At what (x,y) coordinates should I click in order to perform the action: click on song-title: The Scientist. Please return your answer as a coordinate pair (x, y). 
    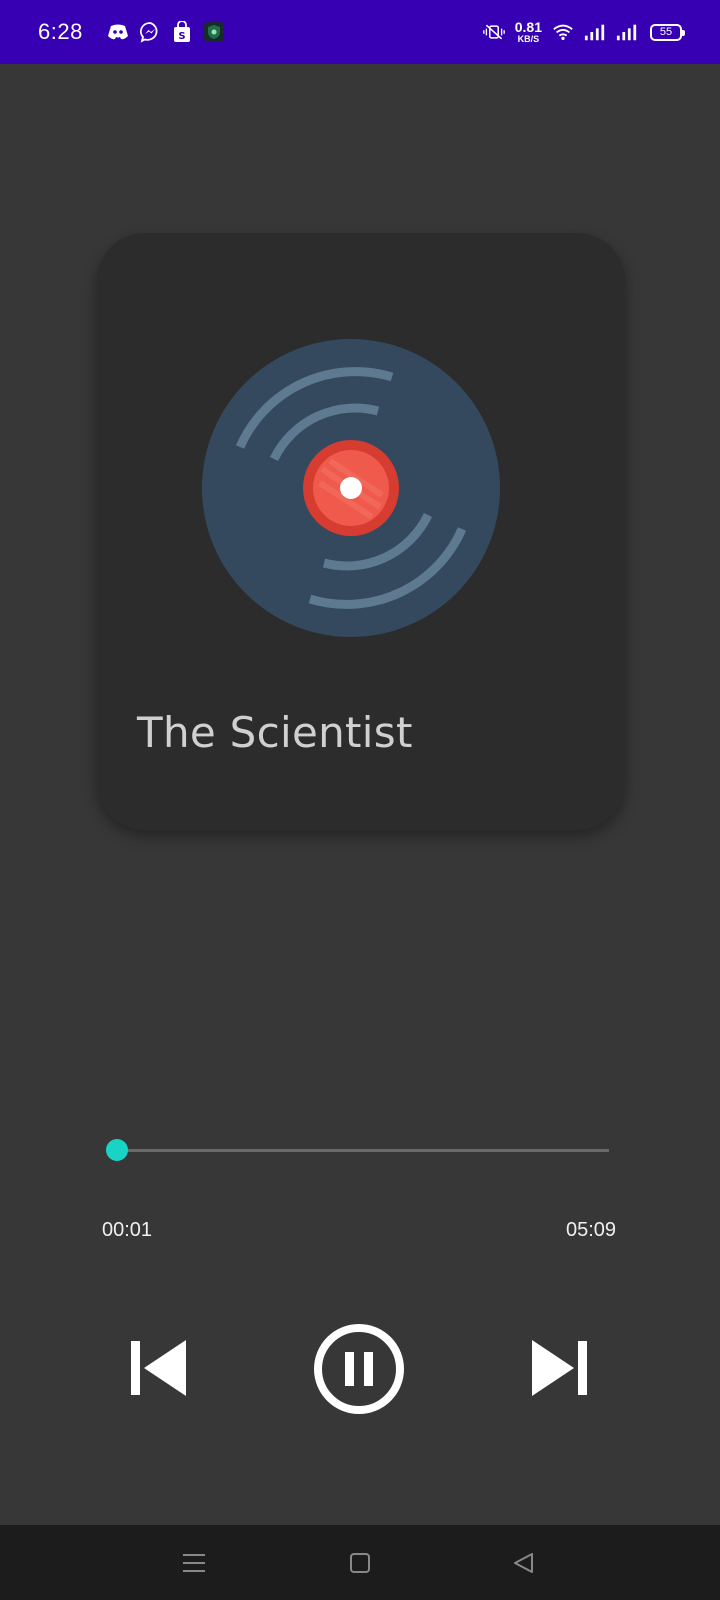
    Looking at the image, I should click on (275, 732).